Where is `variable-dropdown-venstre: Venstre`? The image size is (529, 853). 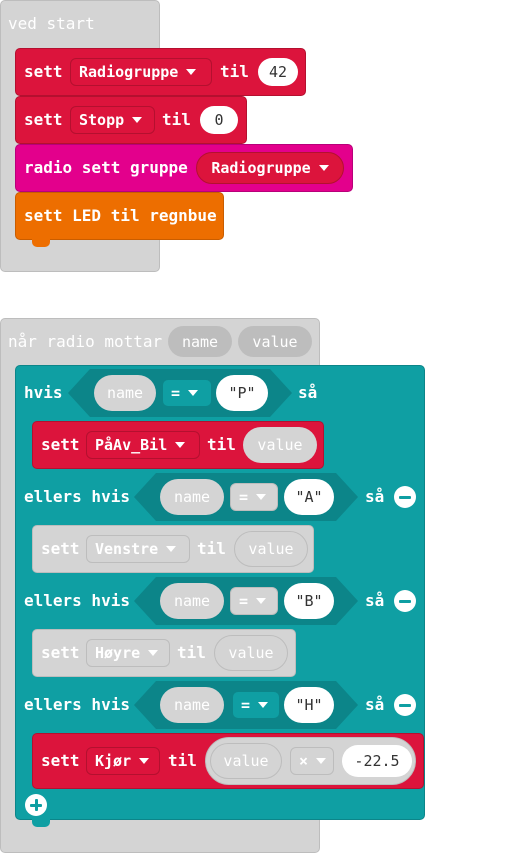
variable-dropdown-venstre: Venstre is located at coordinates (138, 549).